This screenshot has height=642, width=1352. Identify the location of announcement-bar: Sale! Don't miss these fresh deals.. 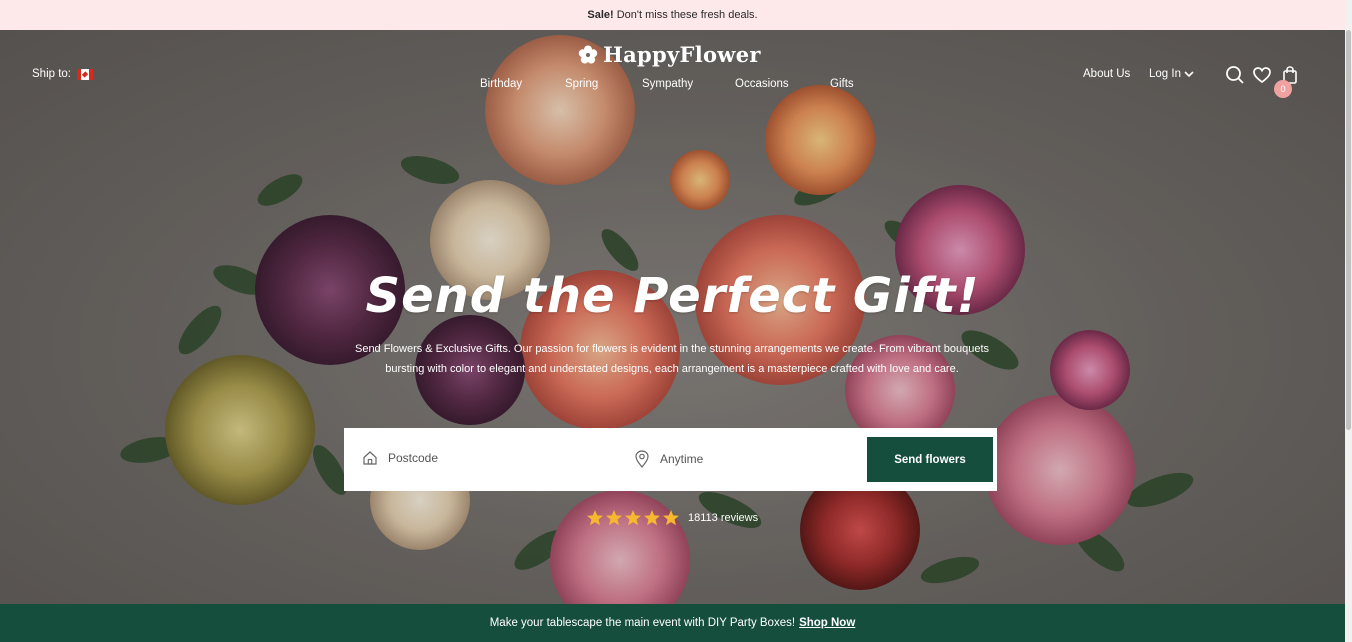
(672, 15).